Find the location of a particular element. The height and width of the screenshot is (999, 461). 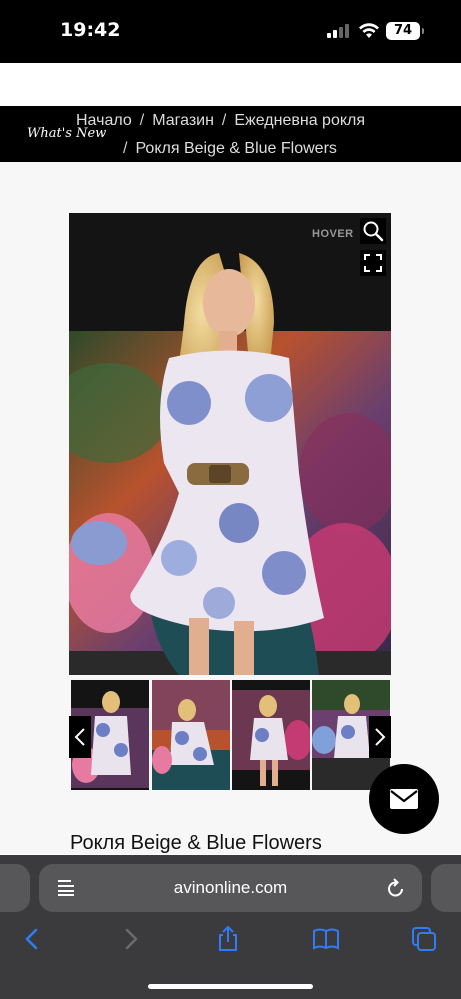

magnifier-icon is located at coordinates (373, 231).